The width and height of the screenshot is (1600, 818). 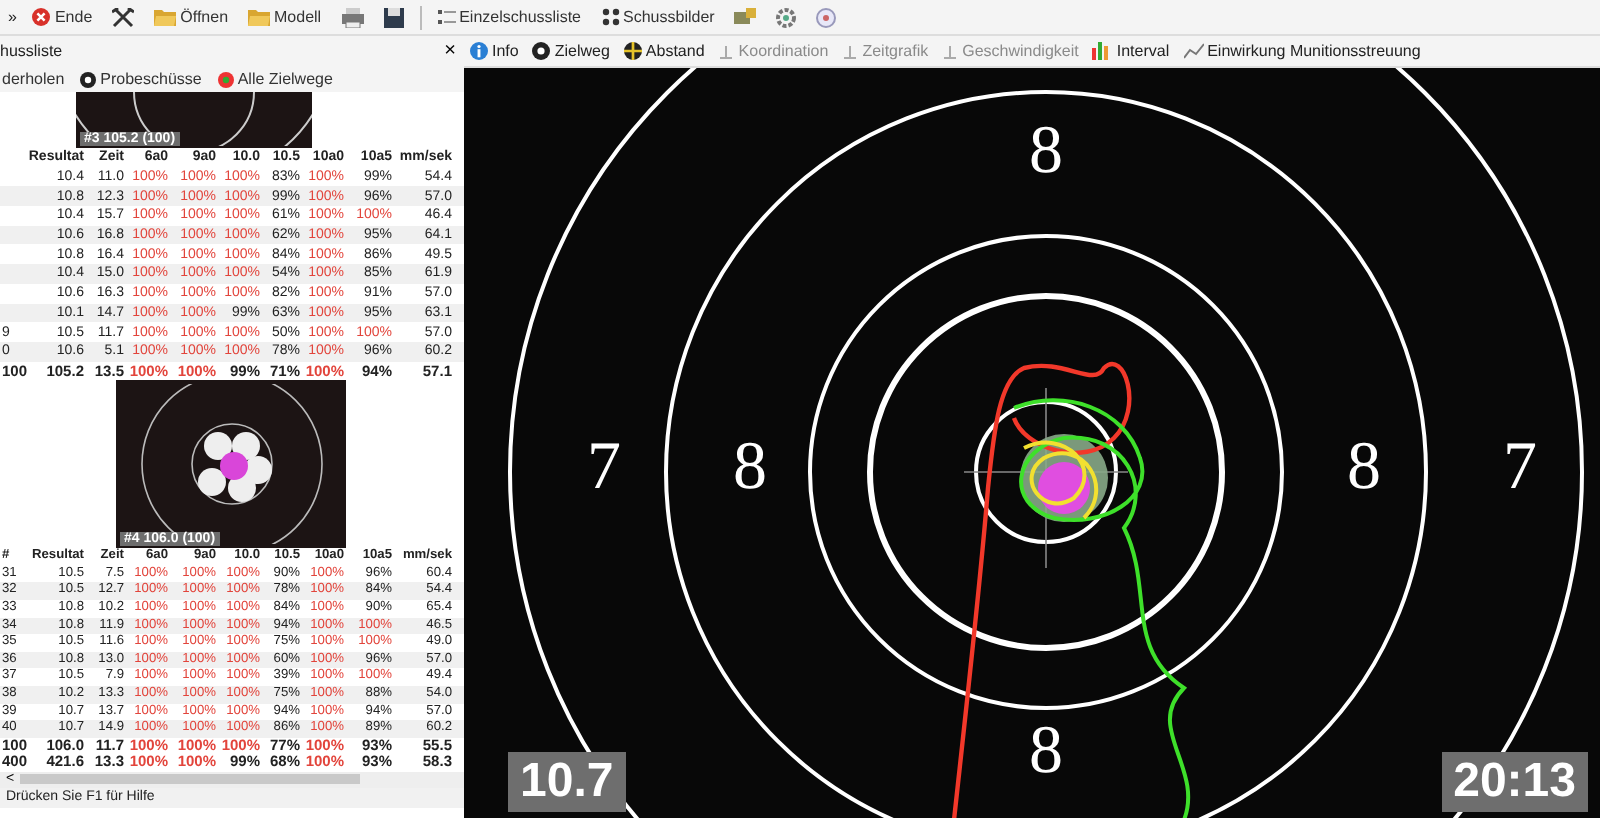 What do you see at coordinates (509, 17) in the screenshot?
I see `toolbar-button: Einzelschussliste` at bounding box center [509, 17].